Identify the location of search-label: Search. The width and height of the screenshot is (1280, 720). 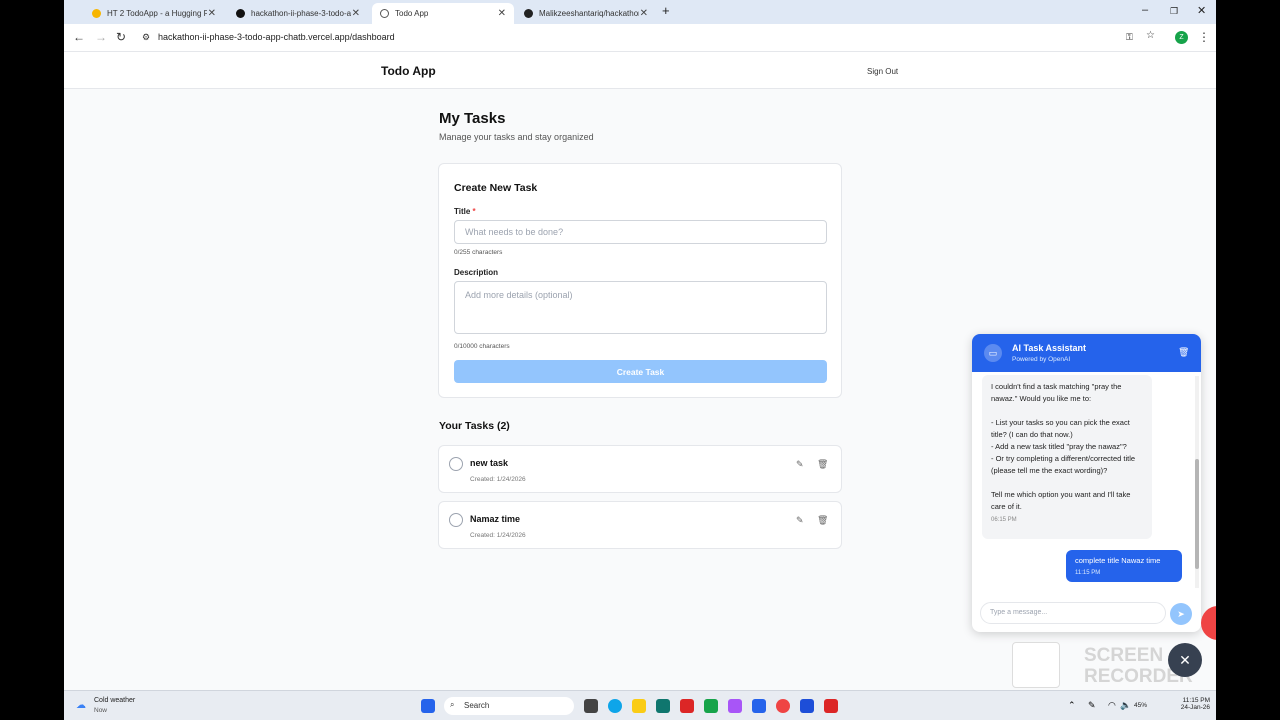
(477, 705).